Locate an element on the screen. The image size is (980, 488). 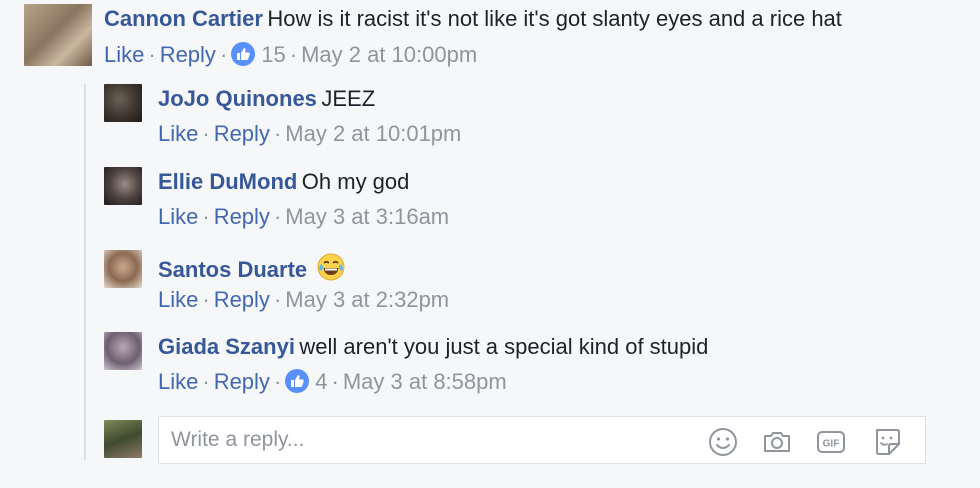
comment-author: Cannon Cartier is located at coordinates (183, 18).